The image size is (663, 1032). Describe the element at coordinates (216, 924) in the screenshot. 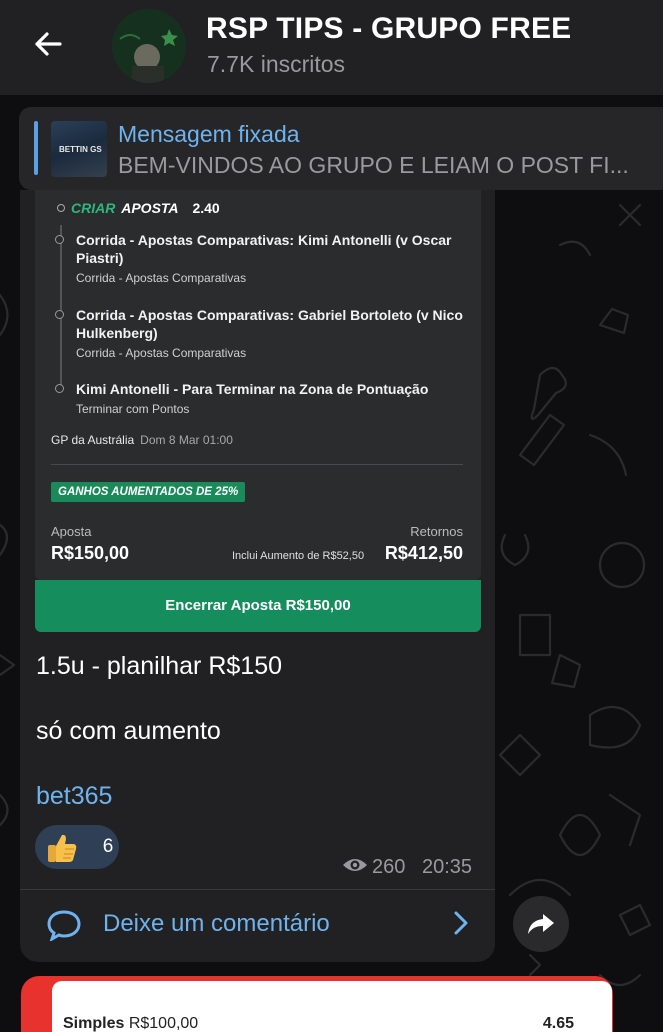

I see `comment-button: Deixe um comentário` at that location.